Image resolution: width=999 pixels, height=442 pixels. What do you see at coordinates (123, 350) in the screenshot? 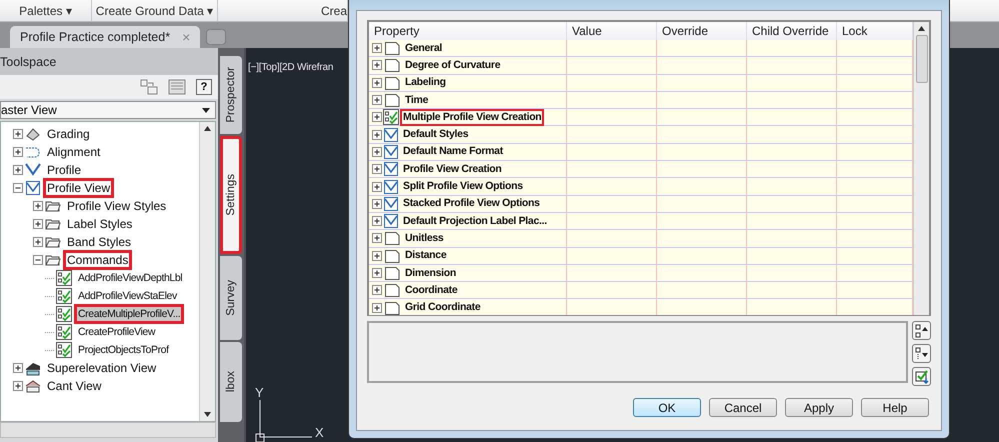
I see `tree-item: ProjectObjectsToProf` at bounding box center [123, 350].